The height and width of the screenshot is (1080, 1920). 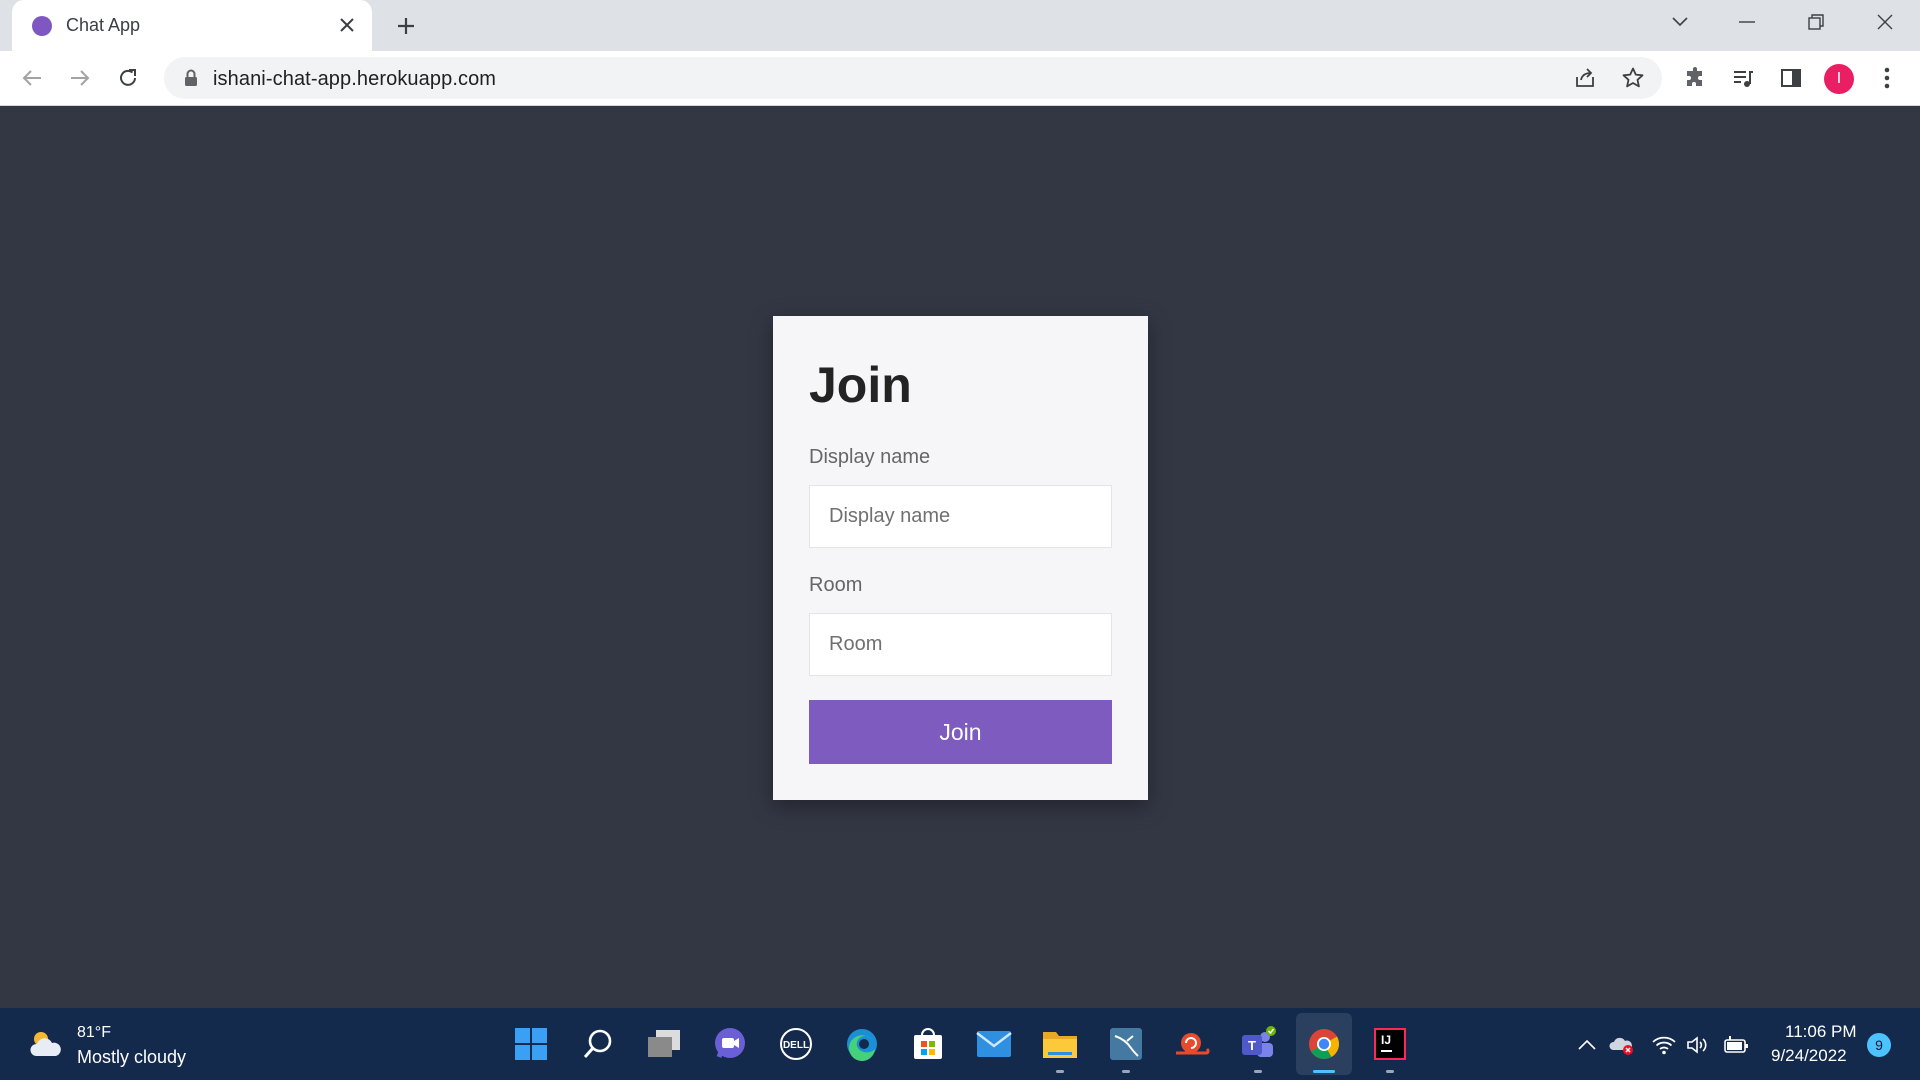 What do you see at coordinates (347, 25) in the screenshot?
I see `close-icon` at bounding box center [347, 25].